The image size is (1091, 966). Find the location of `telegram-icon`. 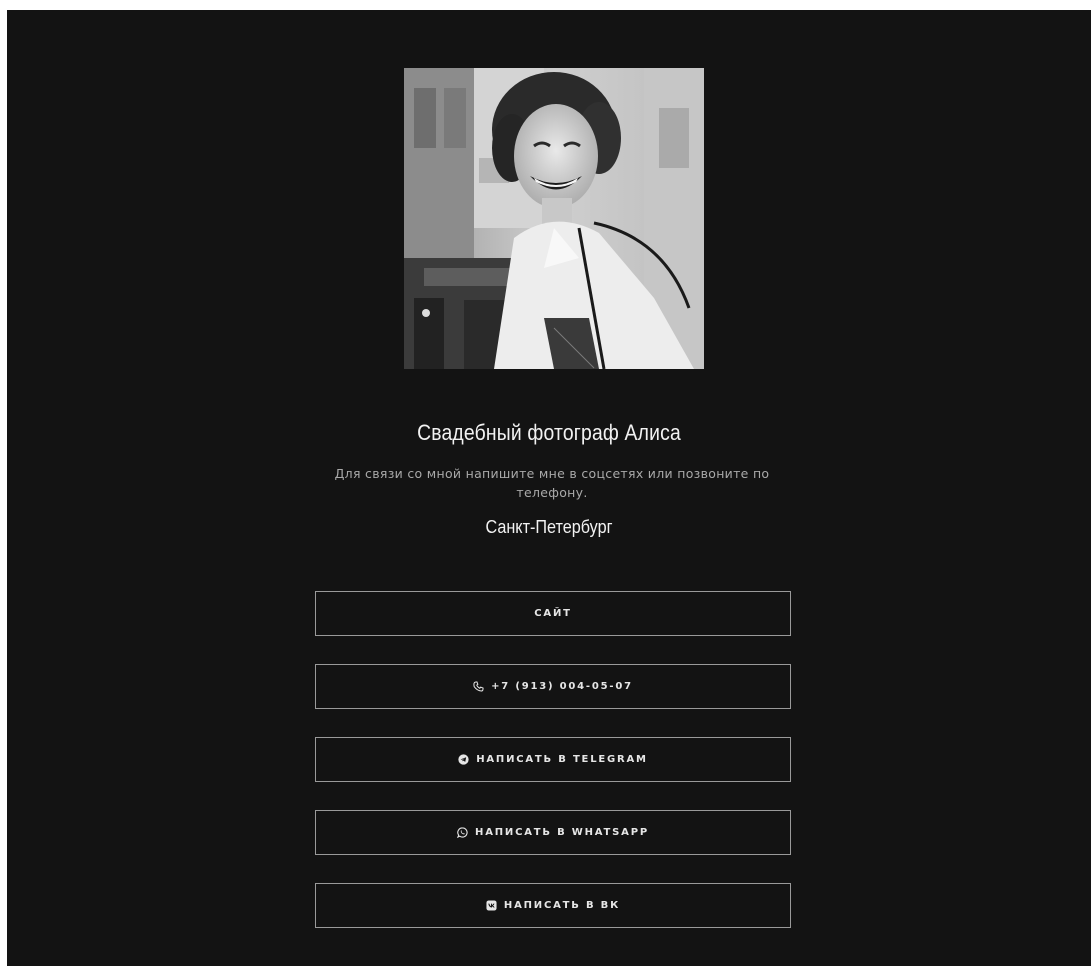

telegram-icon is located at coordinates (463, 759).